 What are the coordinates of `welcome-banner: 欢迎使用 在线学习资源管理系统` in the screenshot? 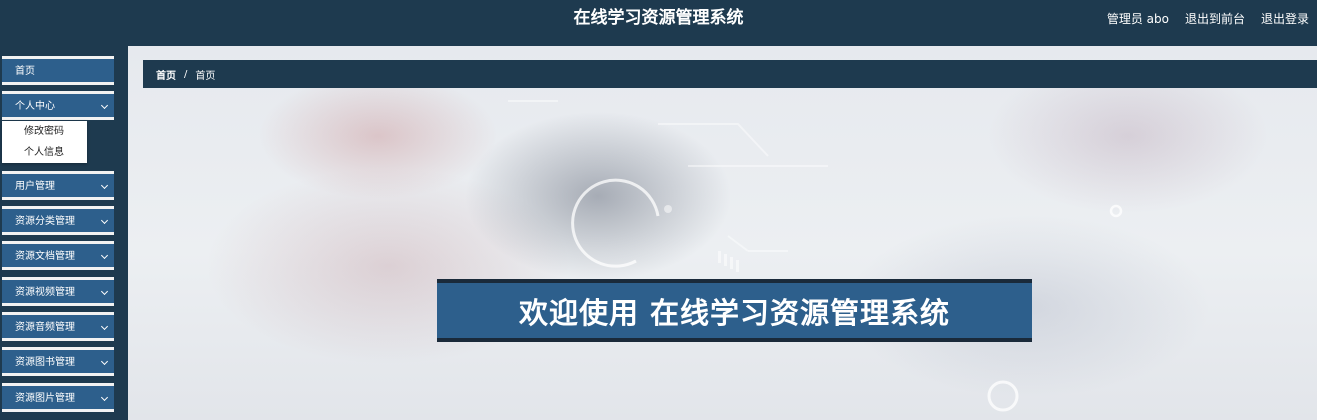 It's located at (734, 310).